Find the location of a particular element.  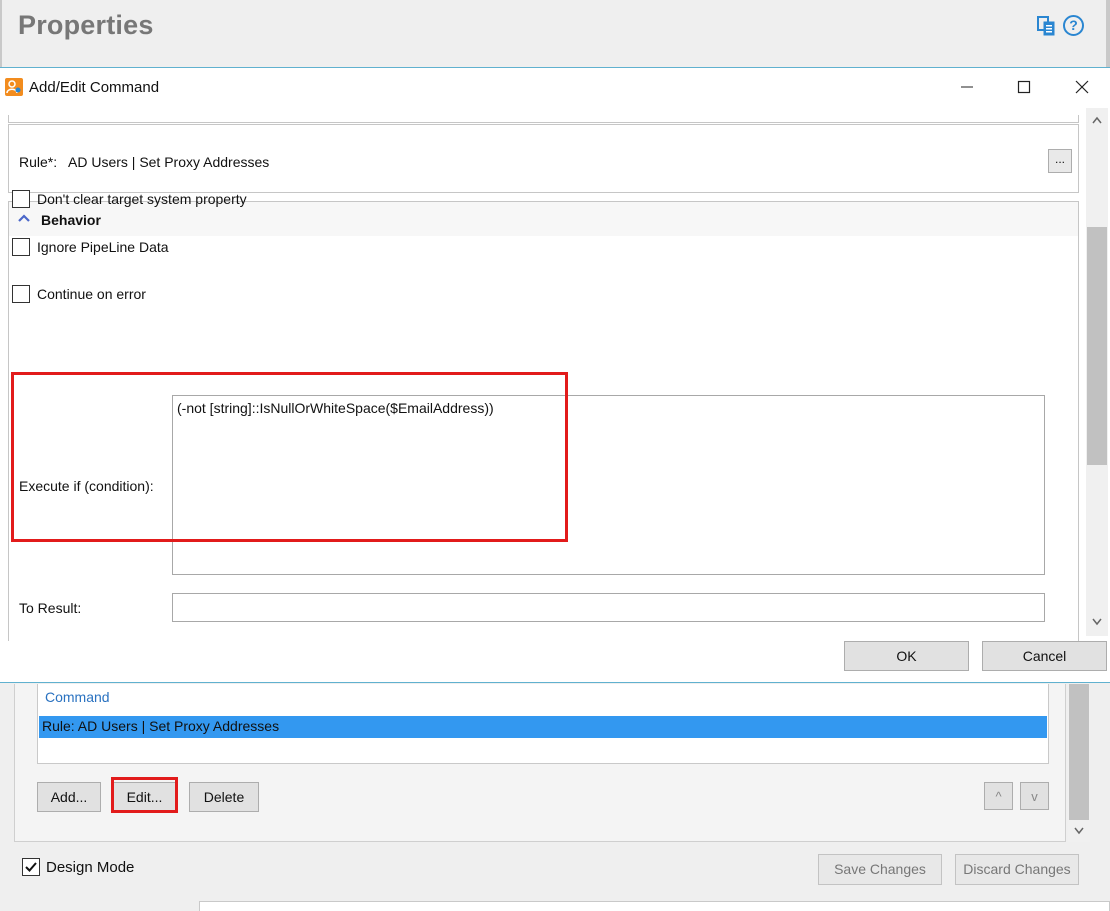

dialog-title: Add/Edit Command is located at coordinates (94, 87).